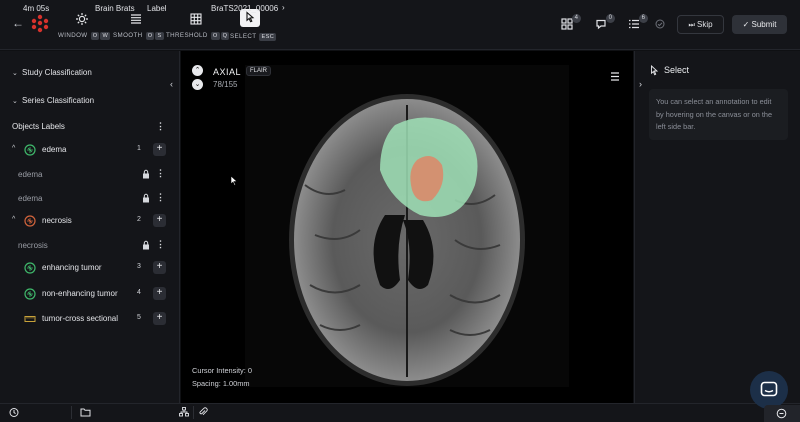 Image resolution: width=800 pixels, height=422 pixels. Describe the element at coordinates (84, 27) in the screenshot. I see `window-tool: WINDOW OW` at that location.